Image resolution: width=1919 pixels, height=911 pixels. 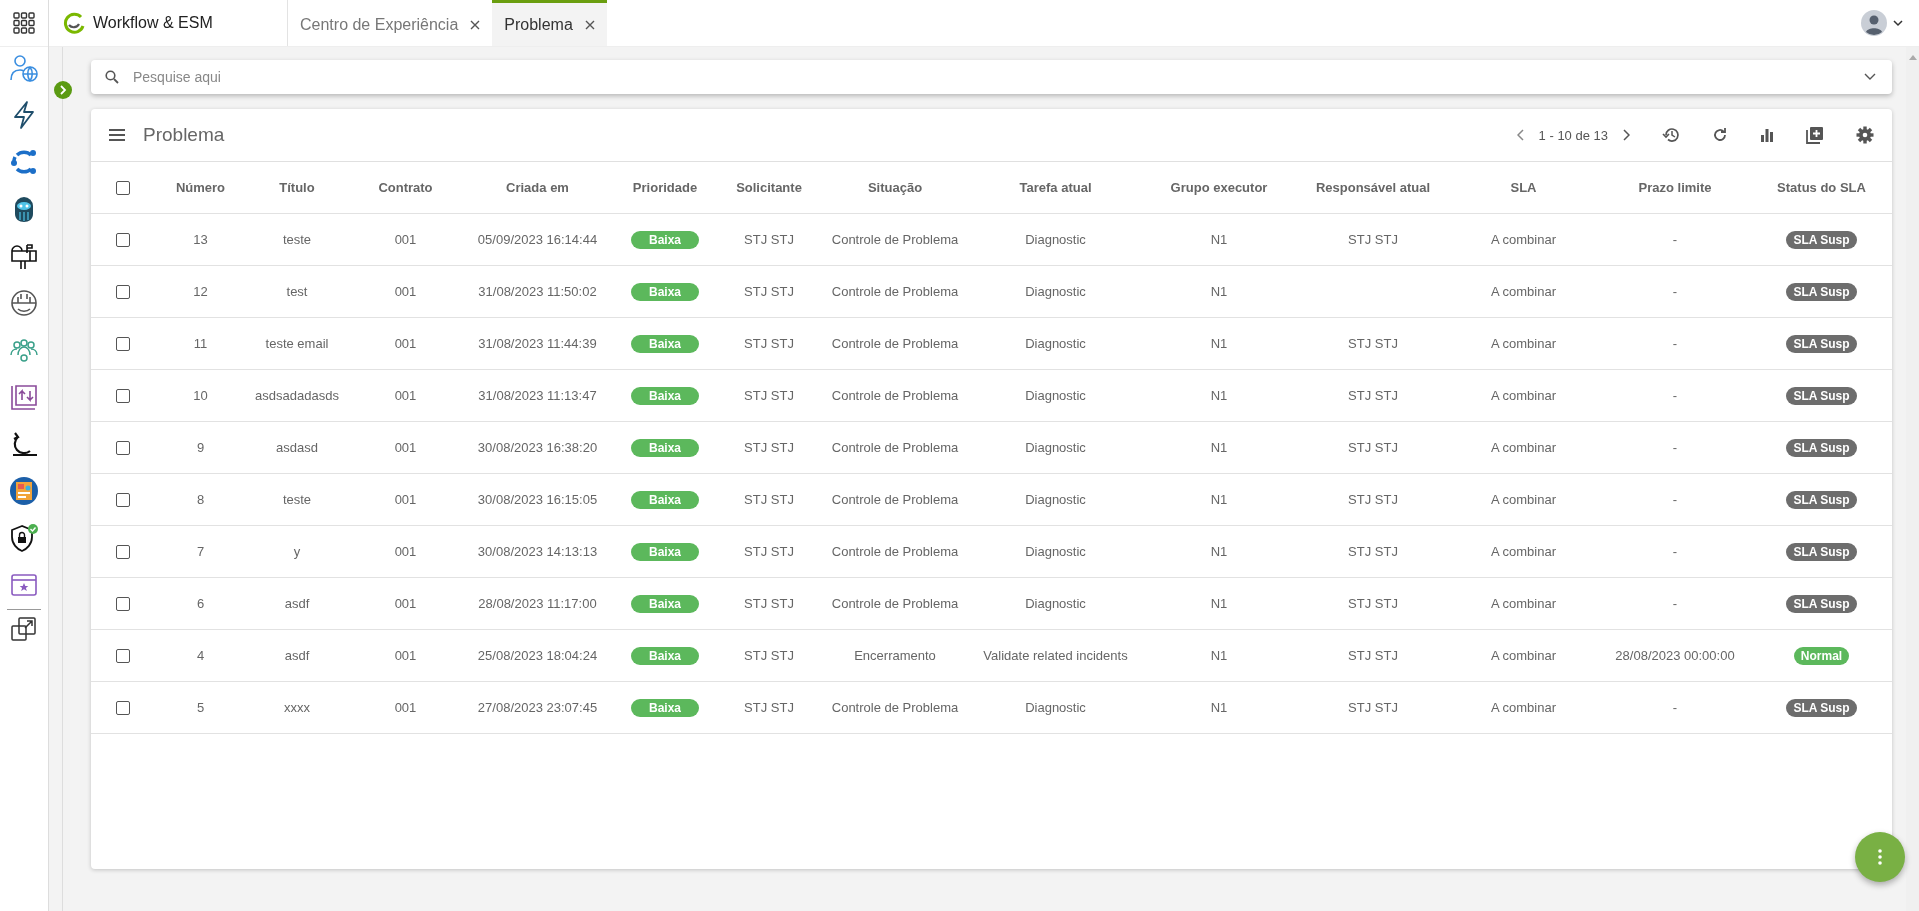 I want to click on chevron-down-icon, so click(x=1870, y=77).